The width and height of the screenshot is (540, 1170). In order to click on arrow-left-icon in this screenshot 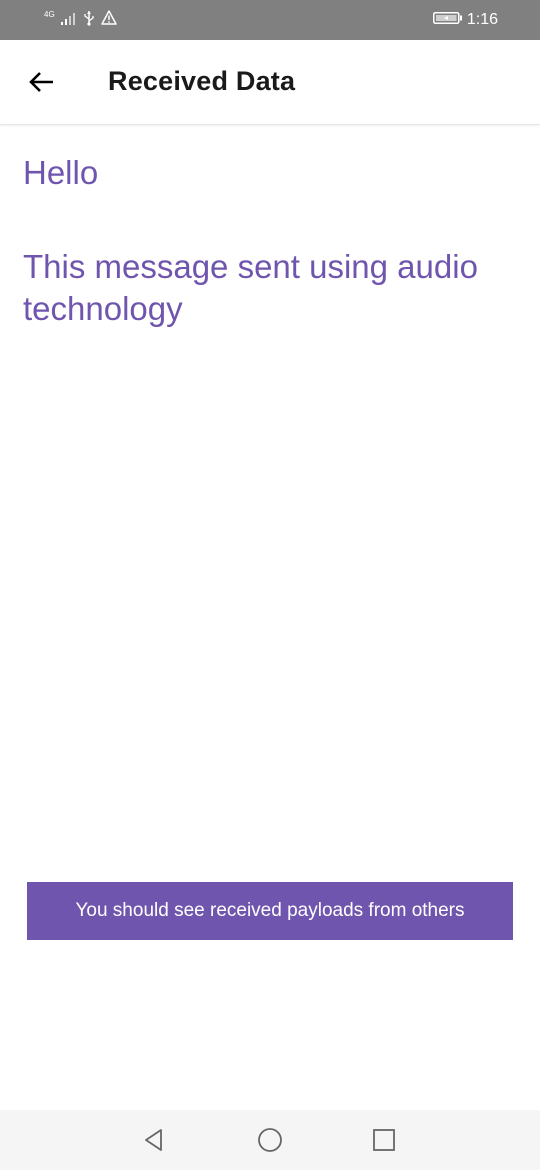, I will do `click(41, 82)`.